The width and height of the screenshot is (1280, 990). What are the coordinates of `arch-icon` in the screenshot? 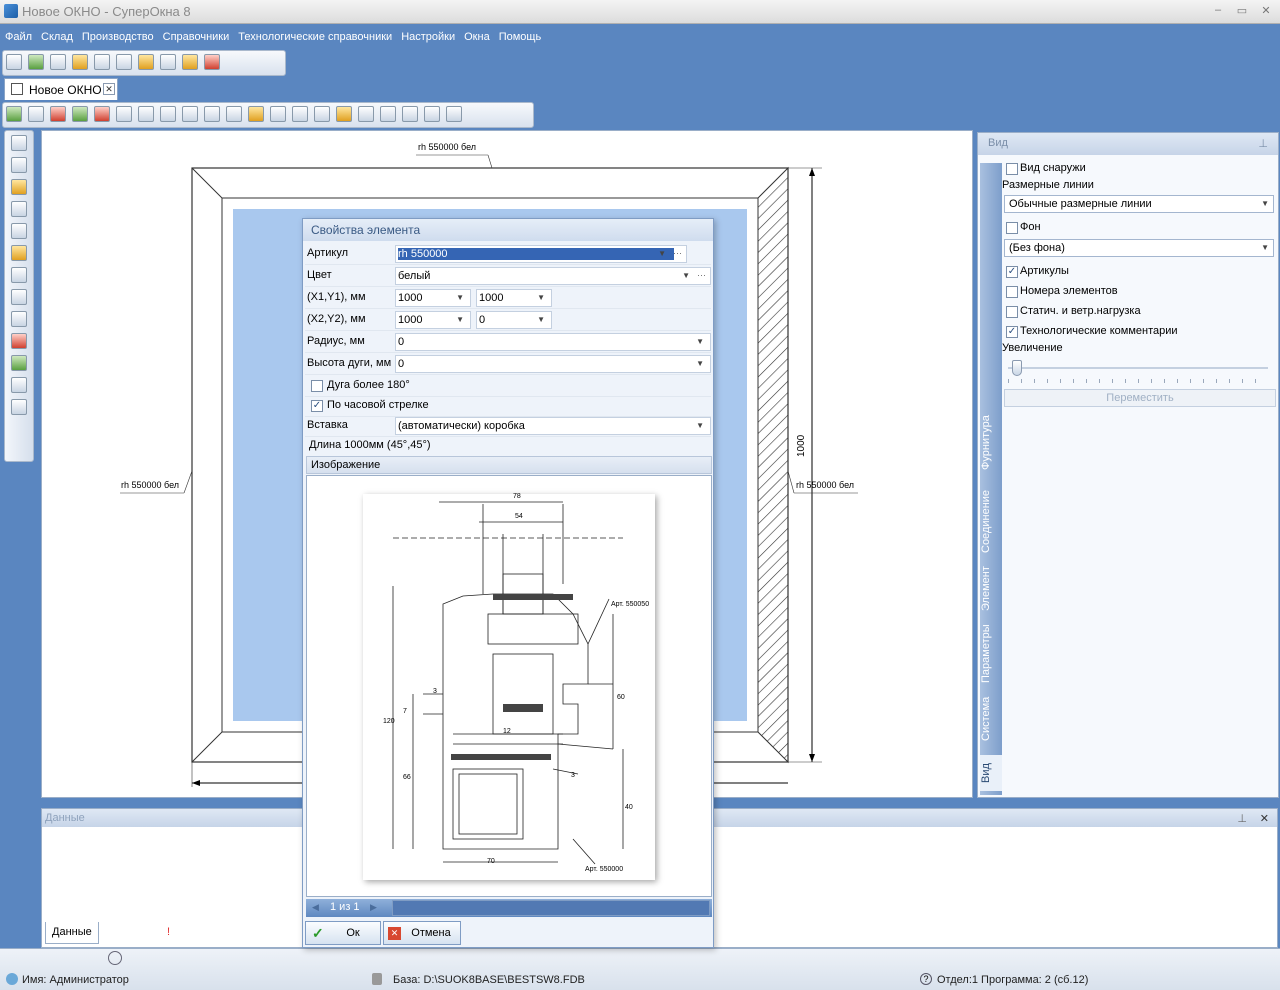 It's located at (300, 114).